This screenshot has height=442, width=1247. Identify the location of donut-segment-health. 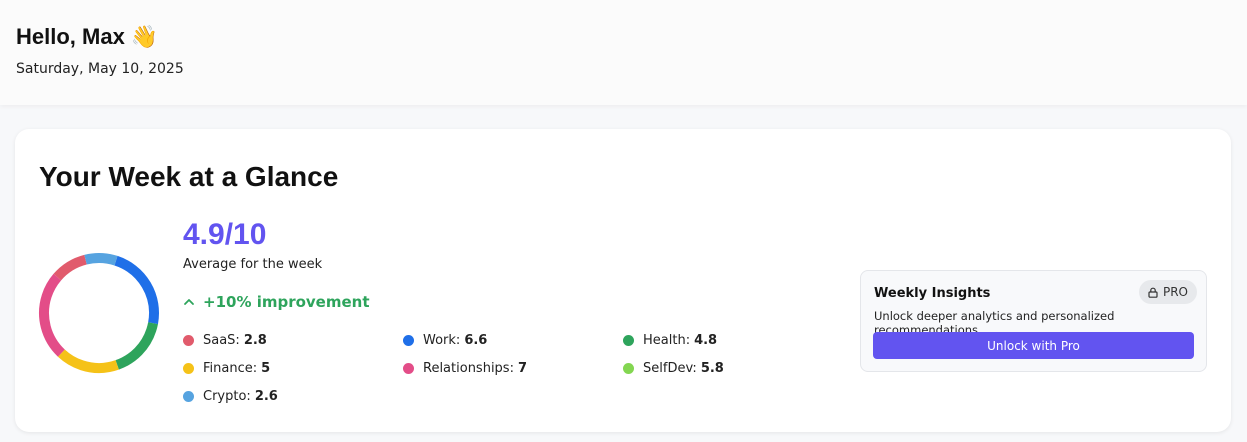
(99, 313).